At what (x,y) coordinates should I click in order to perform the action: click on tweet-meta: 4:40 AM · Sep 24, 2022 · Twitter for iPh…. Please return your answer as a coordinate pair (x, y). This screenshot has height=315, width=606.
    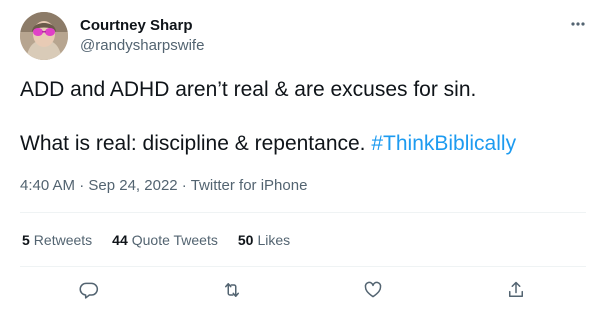
    Looking at the image, I should click on (163, 186).